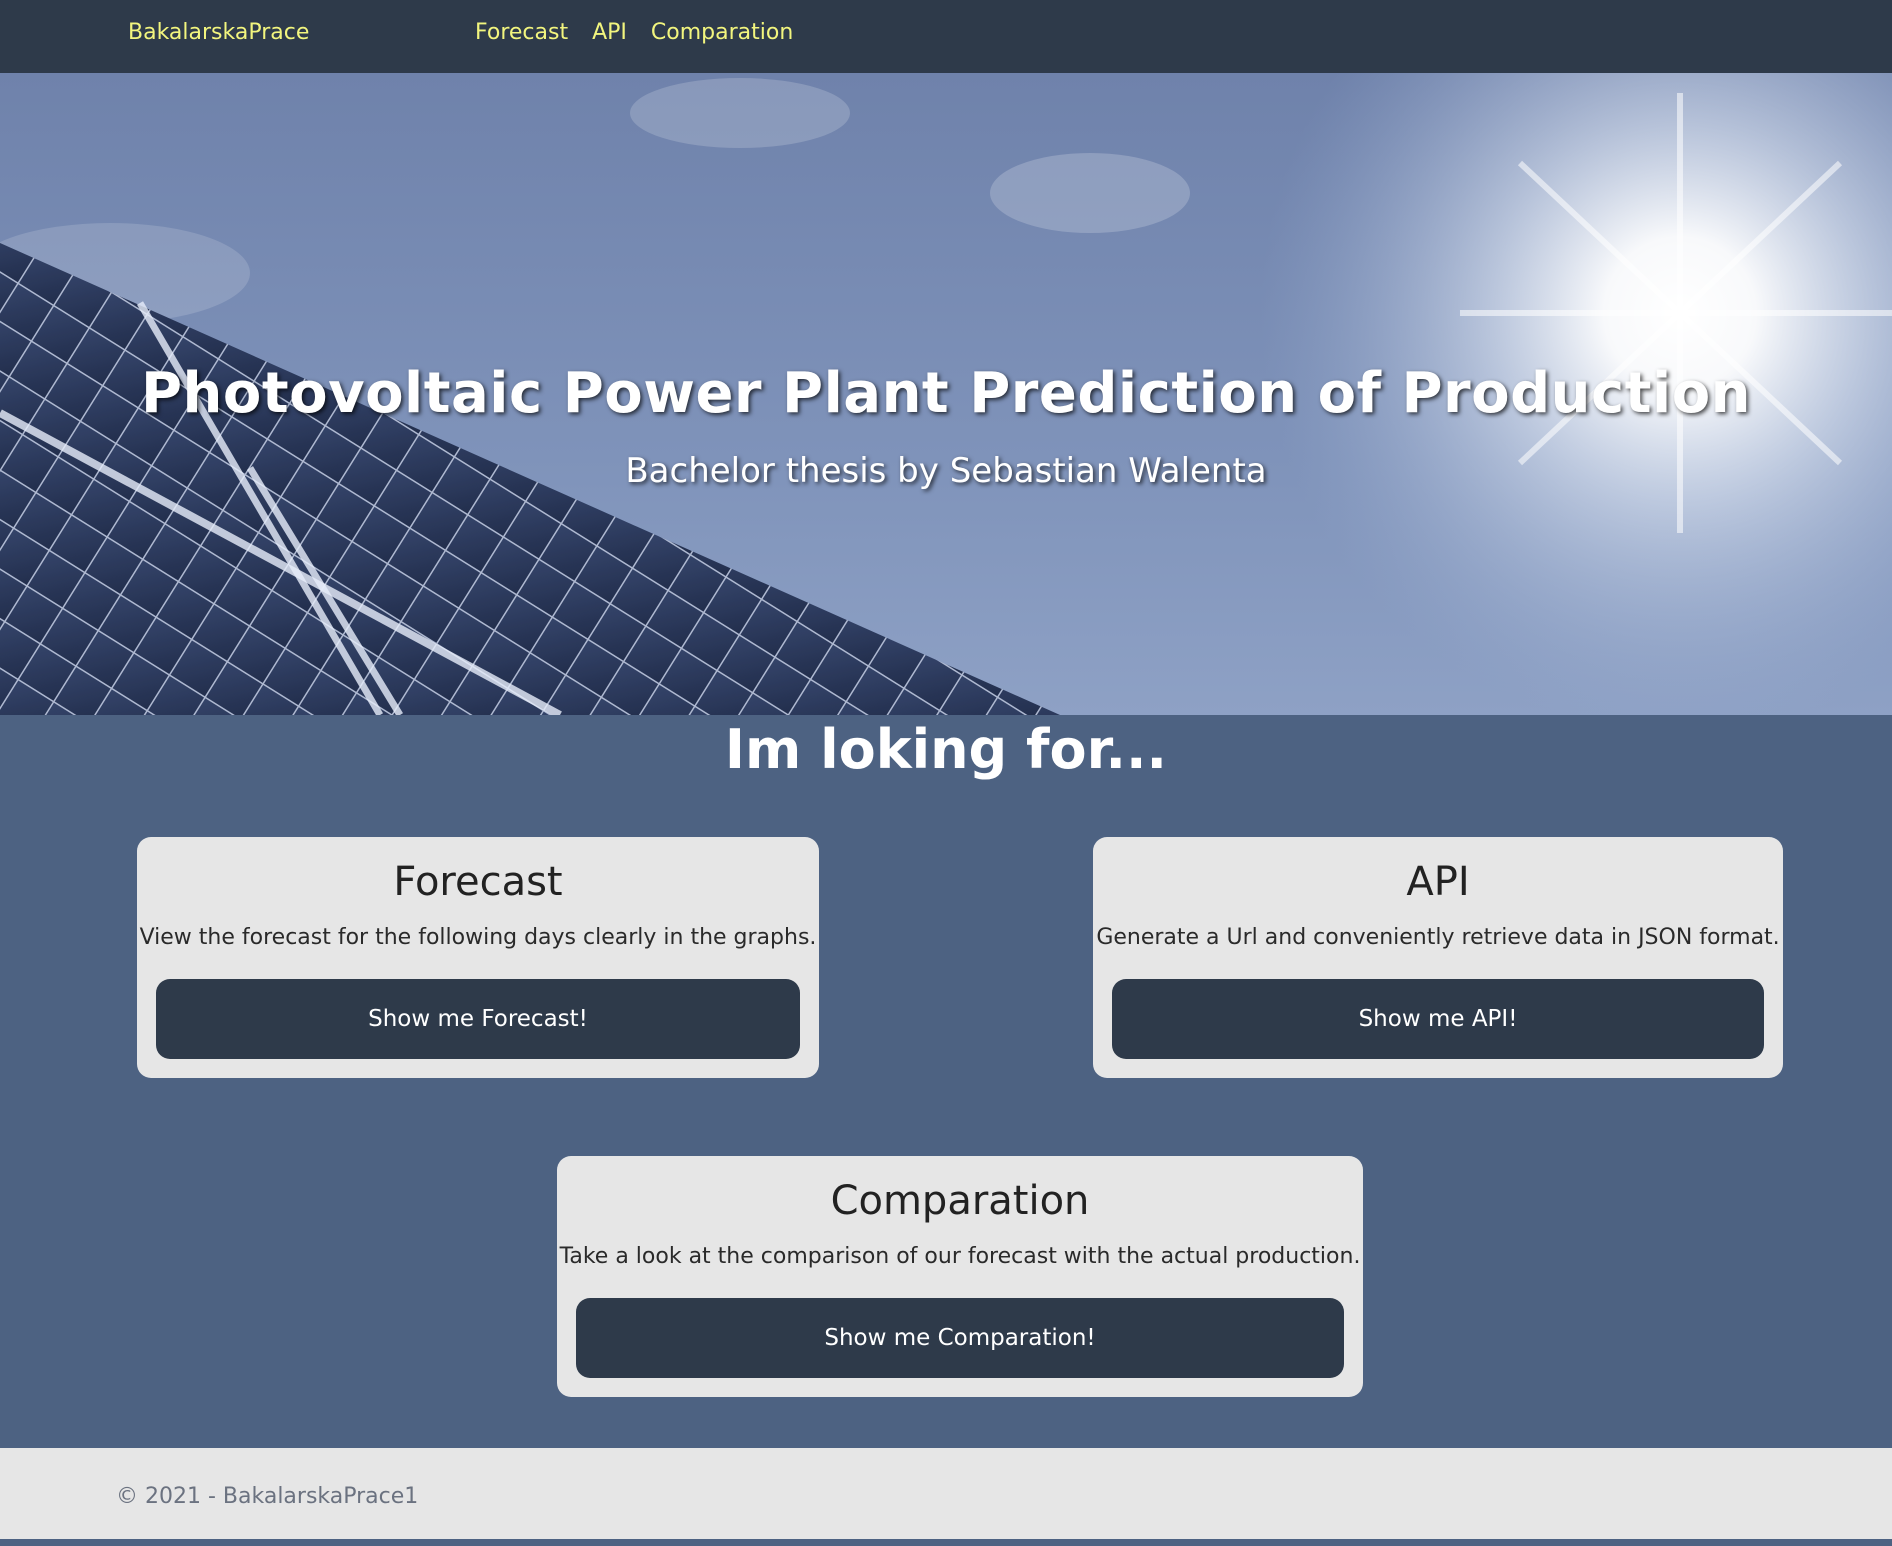 The image size is (1892, 1546). I want to click on card-title: Comparation, so click(960, 1201).